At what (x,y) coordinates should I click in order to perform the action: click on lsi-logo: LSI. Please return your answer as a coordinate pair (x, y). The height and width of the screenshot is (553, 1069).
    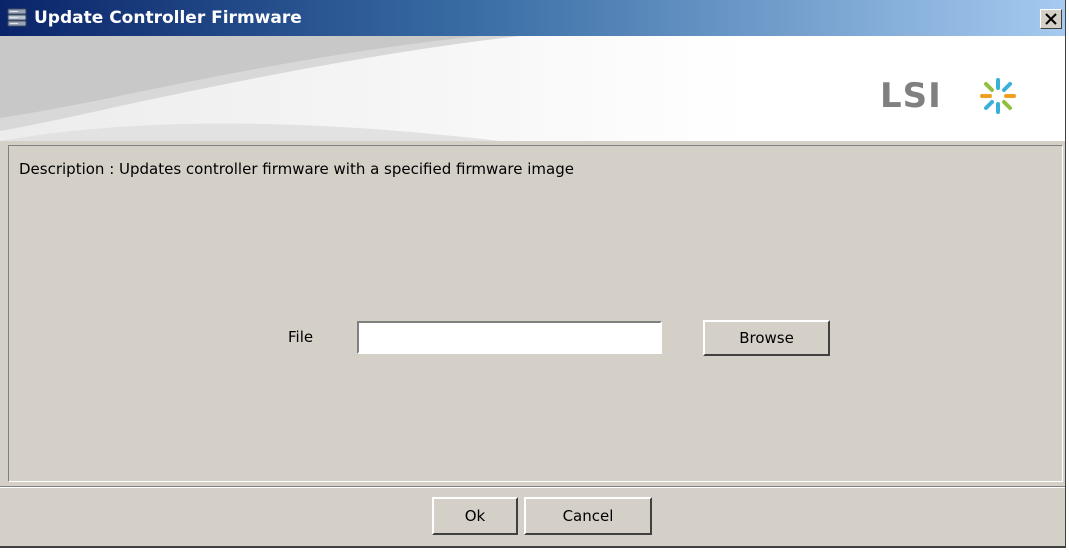
    Looking at the image, I should click on (960, 96).